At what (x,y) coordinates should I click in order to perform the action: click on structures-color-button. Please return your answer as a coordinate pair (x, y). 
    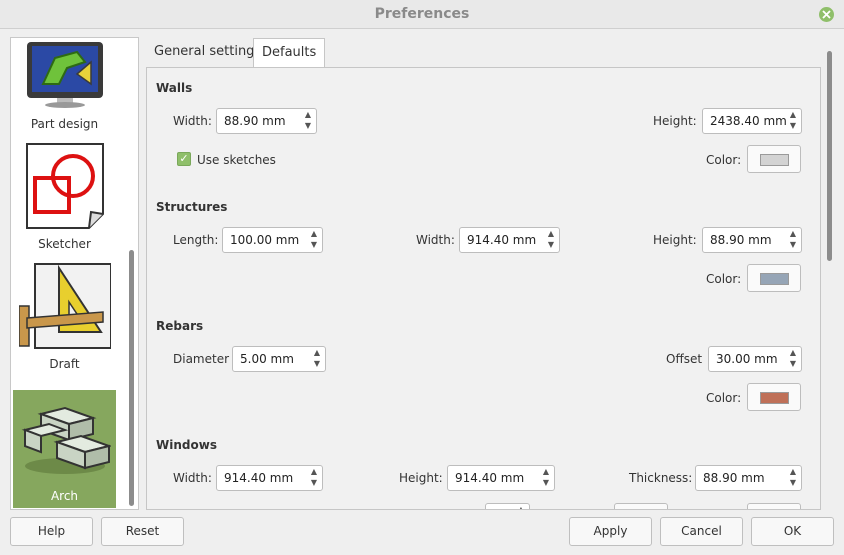
    Looking at the image, I should click on (774, 278).